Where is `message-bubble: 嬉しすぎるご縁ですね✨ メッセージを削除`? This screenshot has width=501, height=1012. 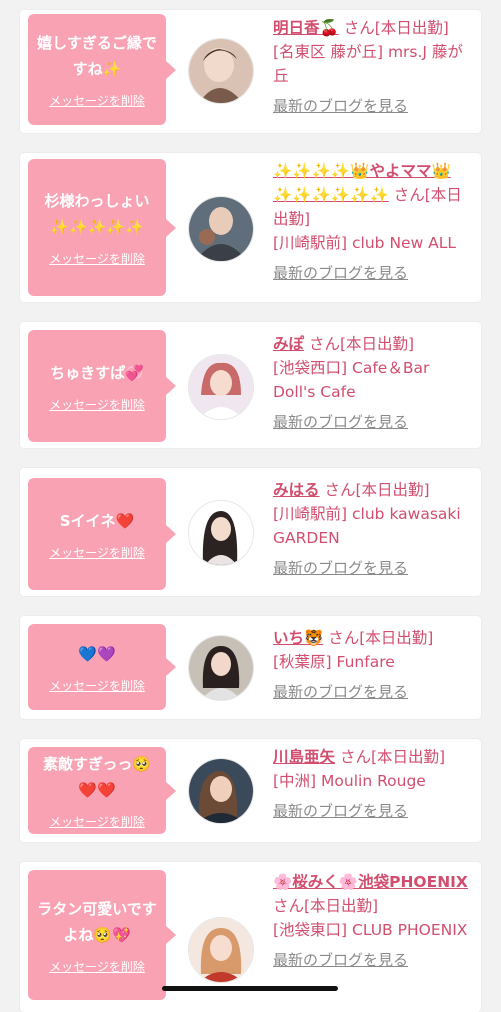
message-bubble: 嬉しすぎるご縁ですね✨ メッセージを削除 is located at coordinates (102, 69).